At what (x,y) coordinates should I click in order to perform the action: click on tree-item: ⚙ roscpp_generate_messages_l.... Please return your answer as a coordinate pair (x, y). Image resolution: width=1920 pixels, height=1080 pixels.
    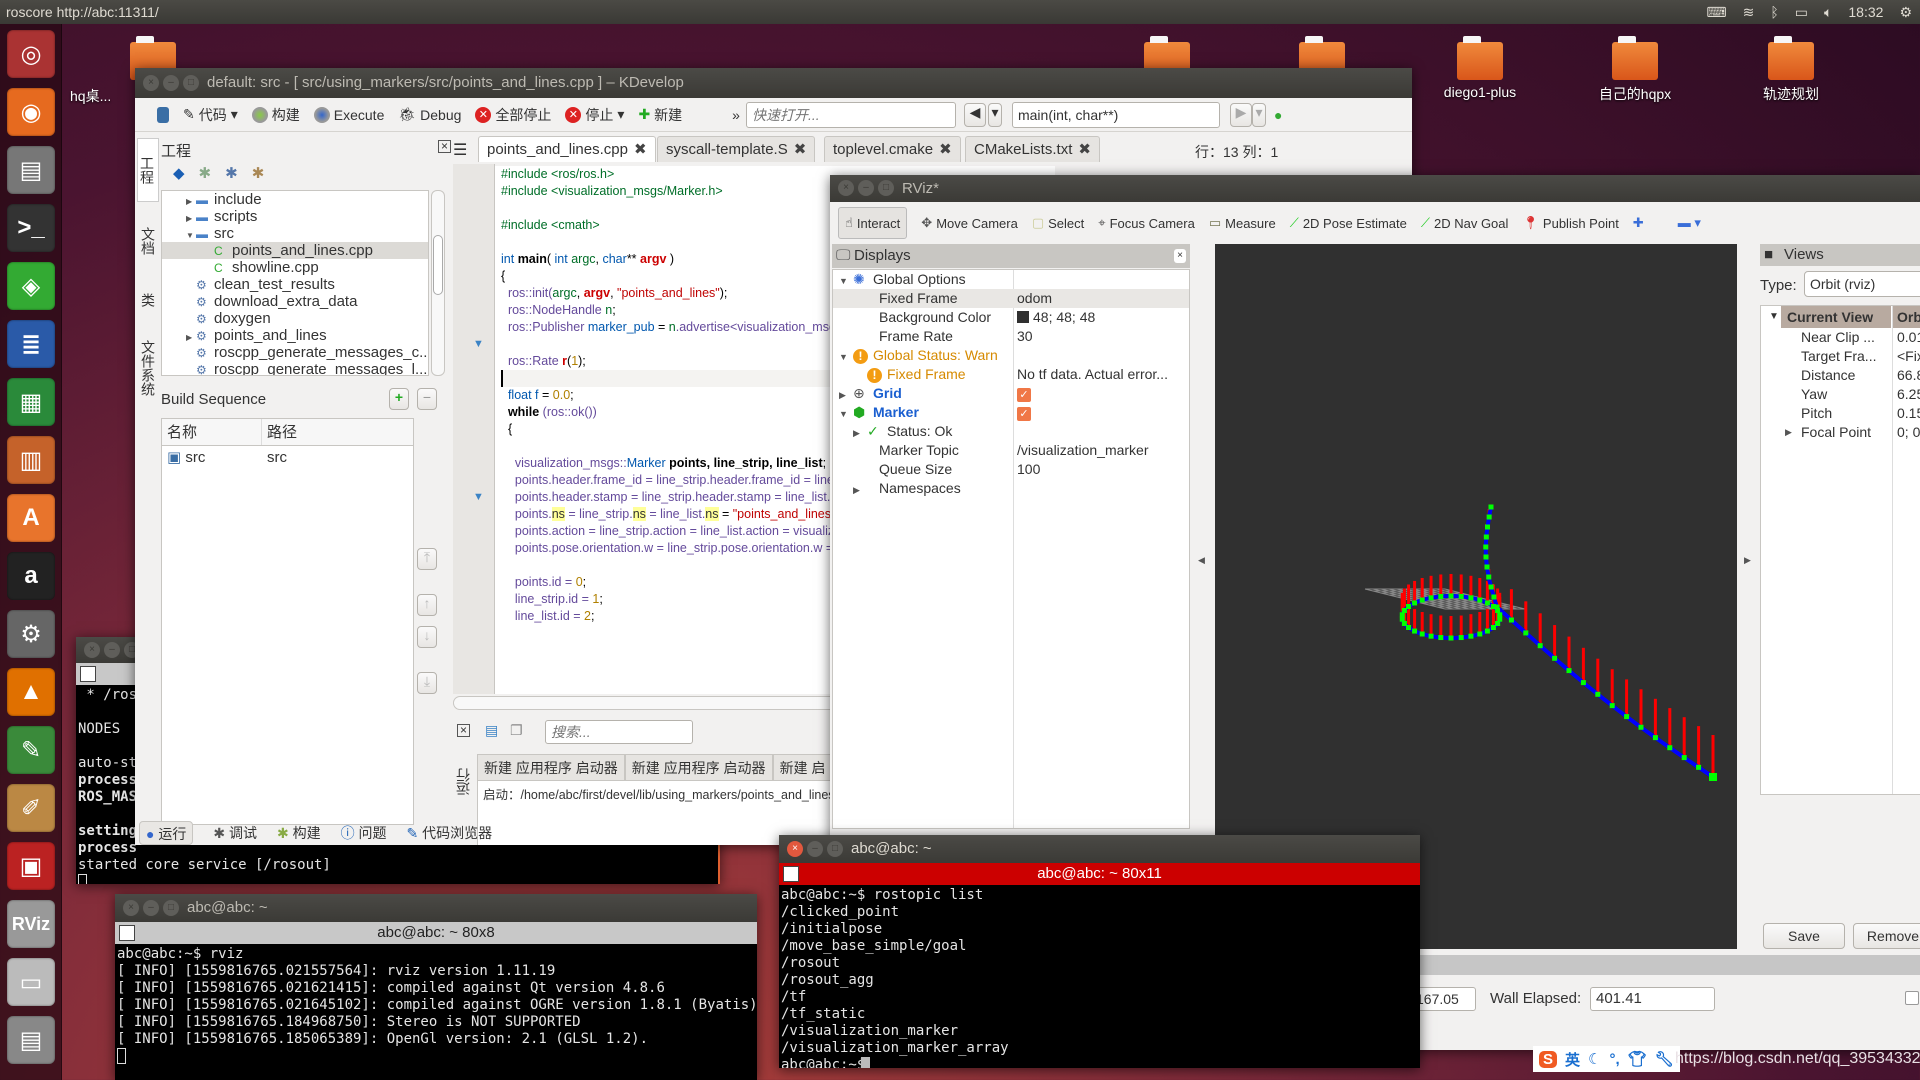
    Looking at the image, I should click on (295, 368).